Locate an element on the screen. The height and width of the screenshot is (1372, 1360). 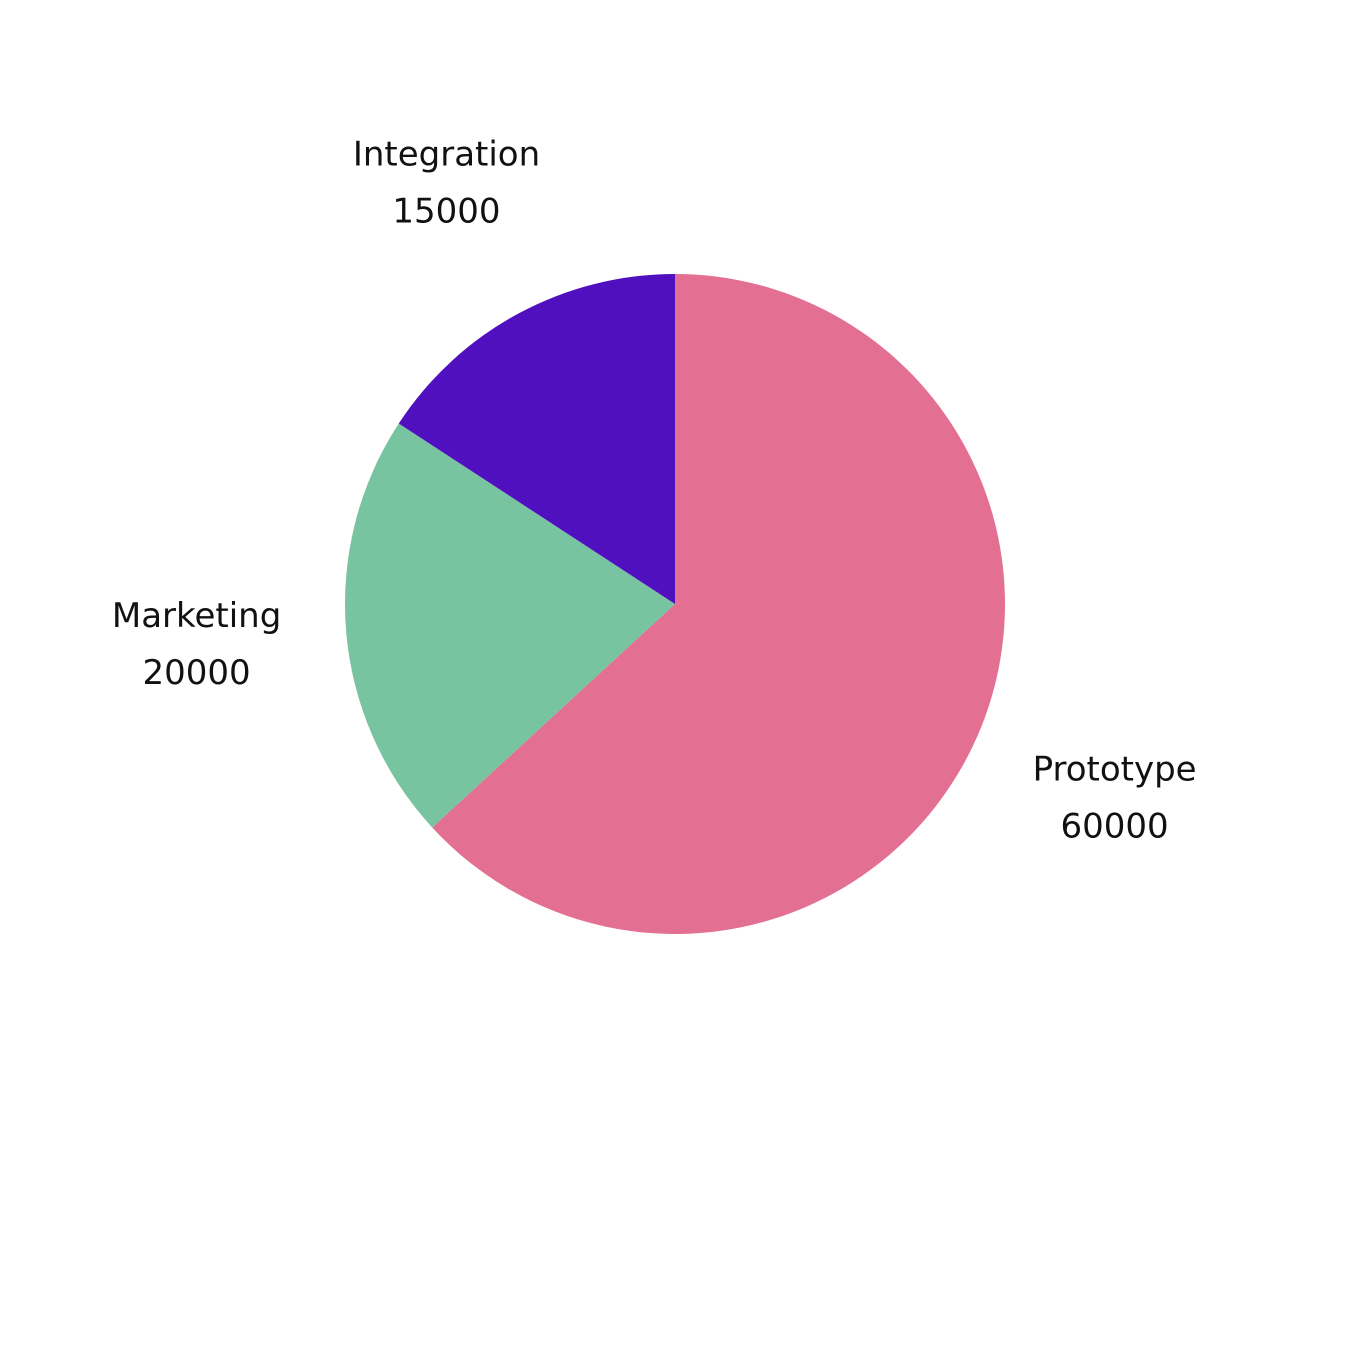
slice-value-marketing: 20000 is located at coordinates (197, 673).